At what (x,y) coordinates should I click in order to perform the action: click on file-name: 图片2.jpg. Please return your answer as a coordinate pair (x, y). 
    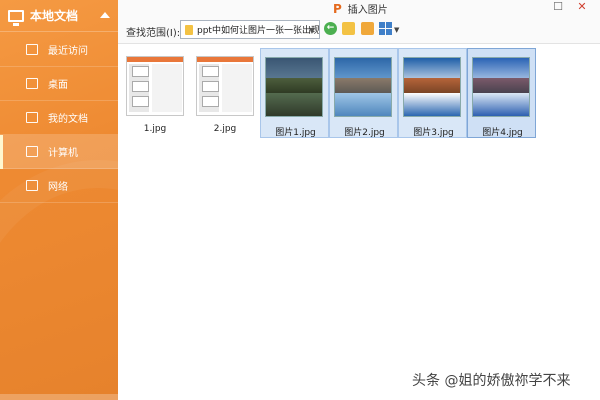
    Looking at the image, I should click on (364, 133).